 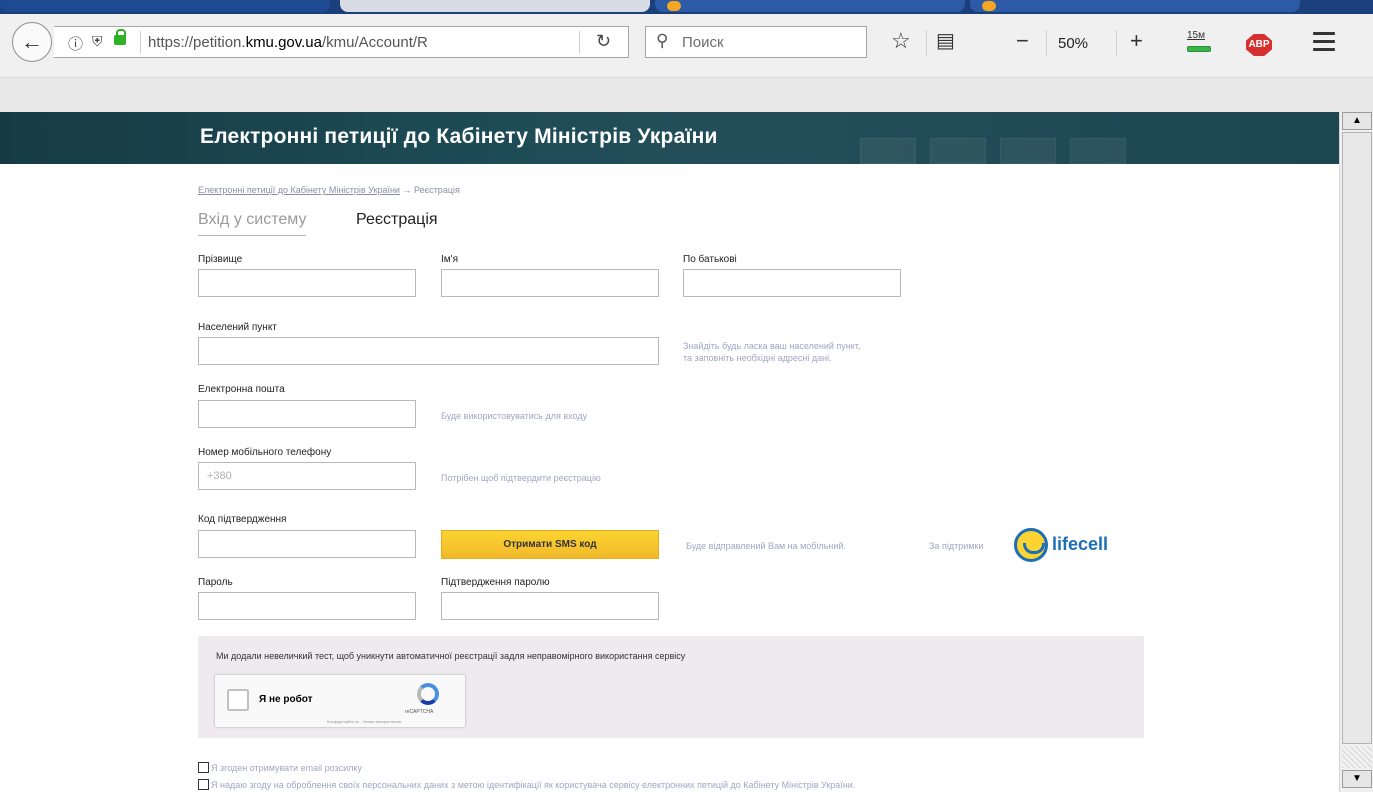 I want to click on name-field, so click(x=550, y=283).